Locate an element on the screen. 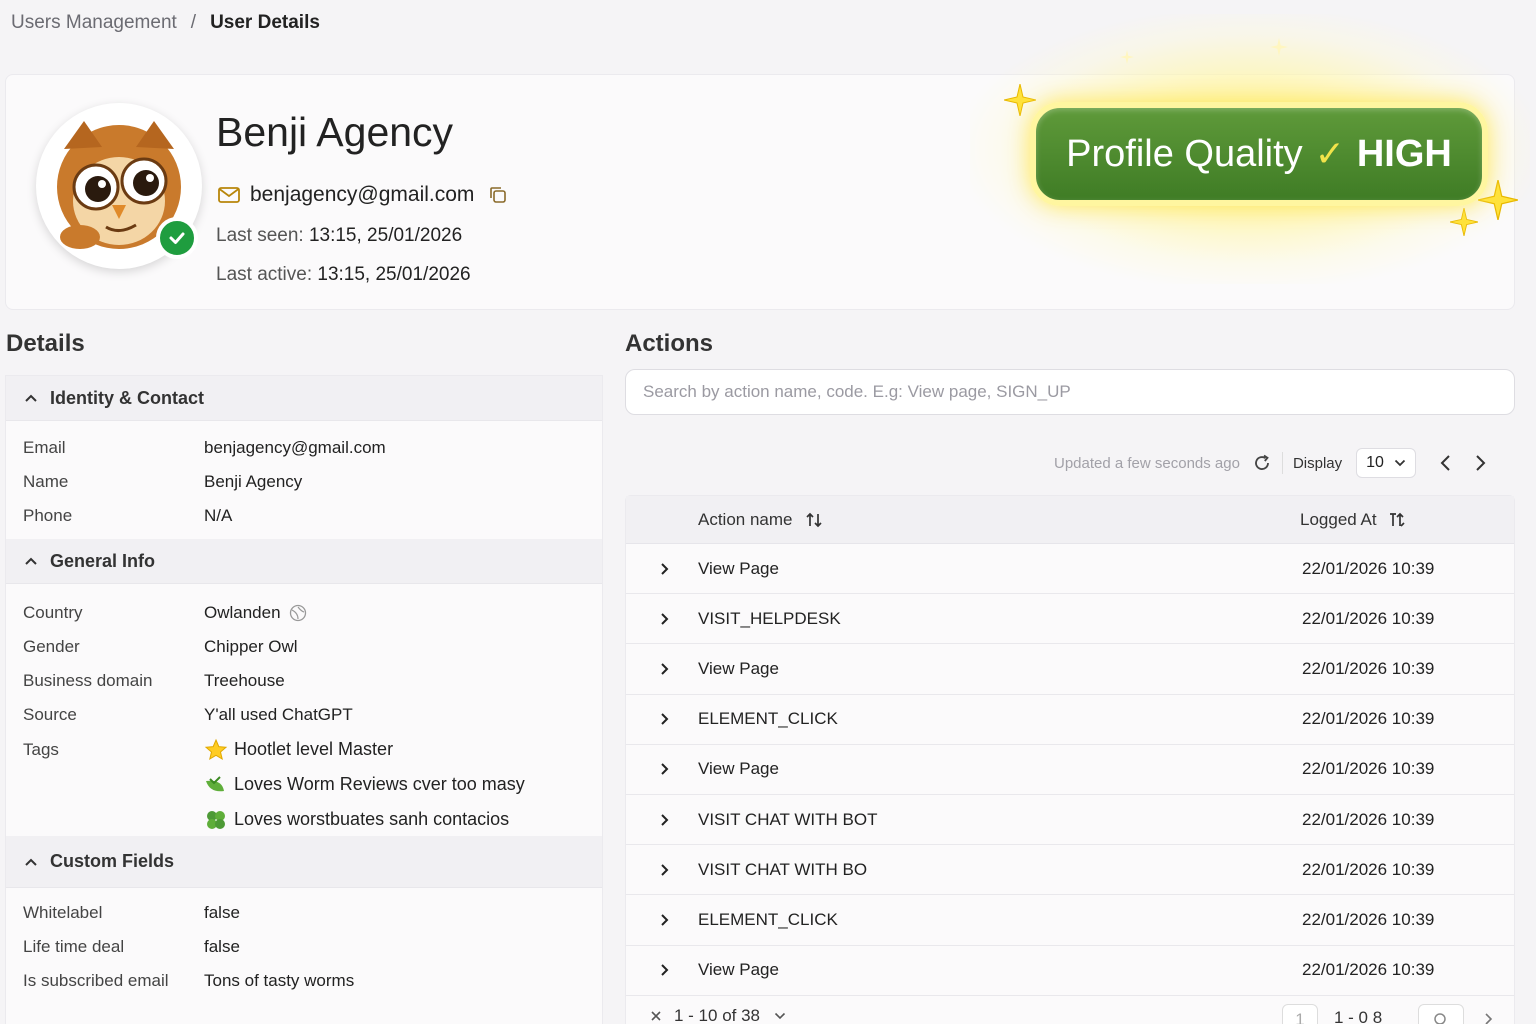 This screenshot has height=1024, width=1536. footer-search-button is located at coordinates (1441, 1013).